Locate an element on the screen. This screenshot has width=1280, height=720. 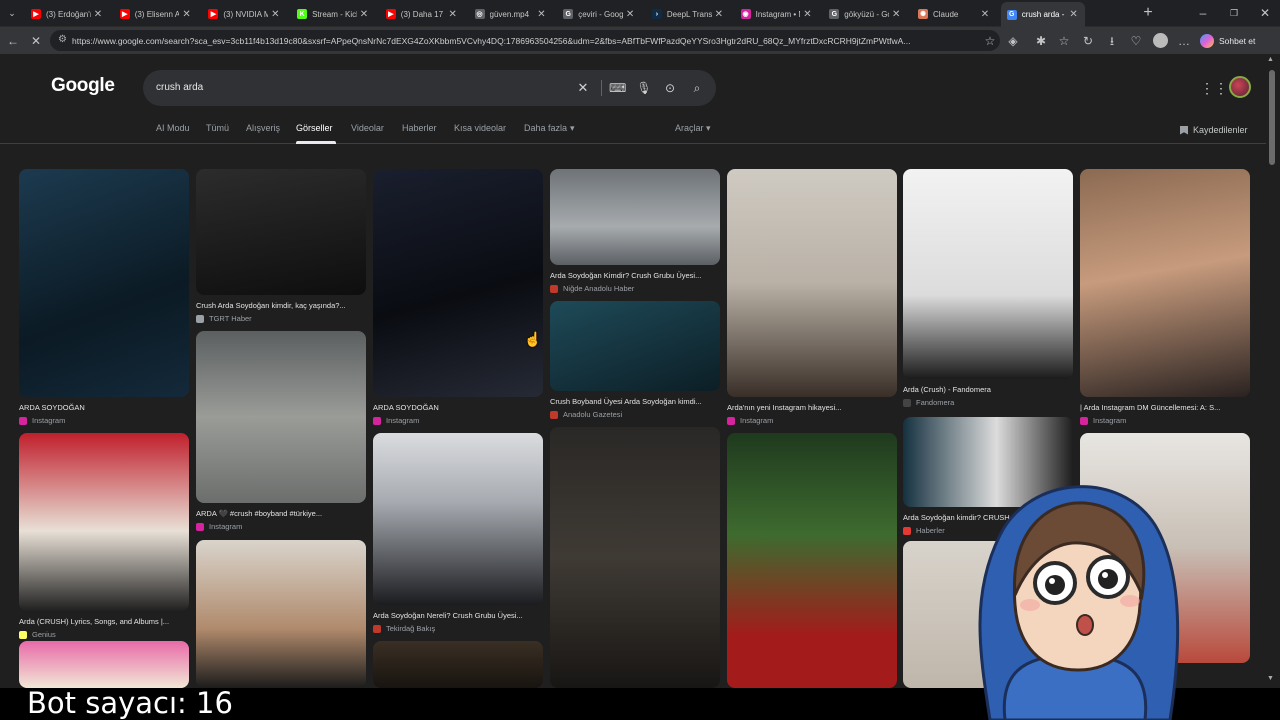
scroll-up-icon: ▲ is located at coordinates (1270, 59).